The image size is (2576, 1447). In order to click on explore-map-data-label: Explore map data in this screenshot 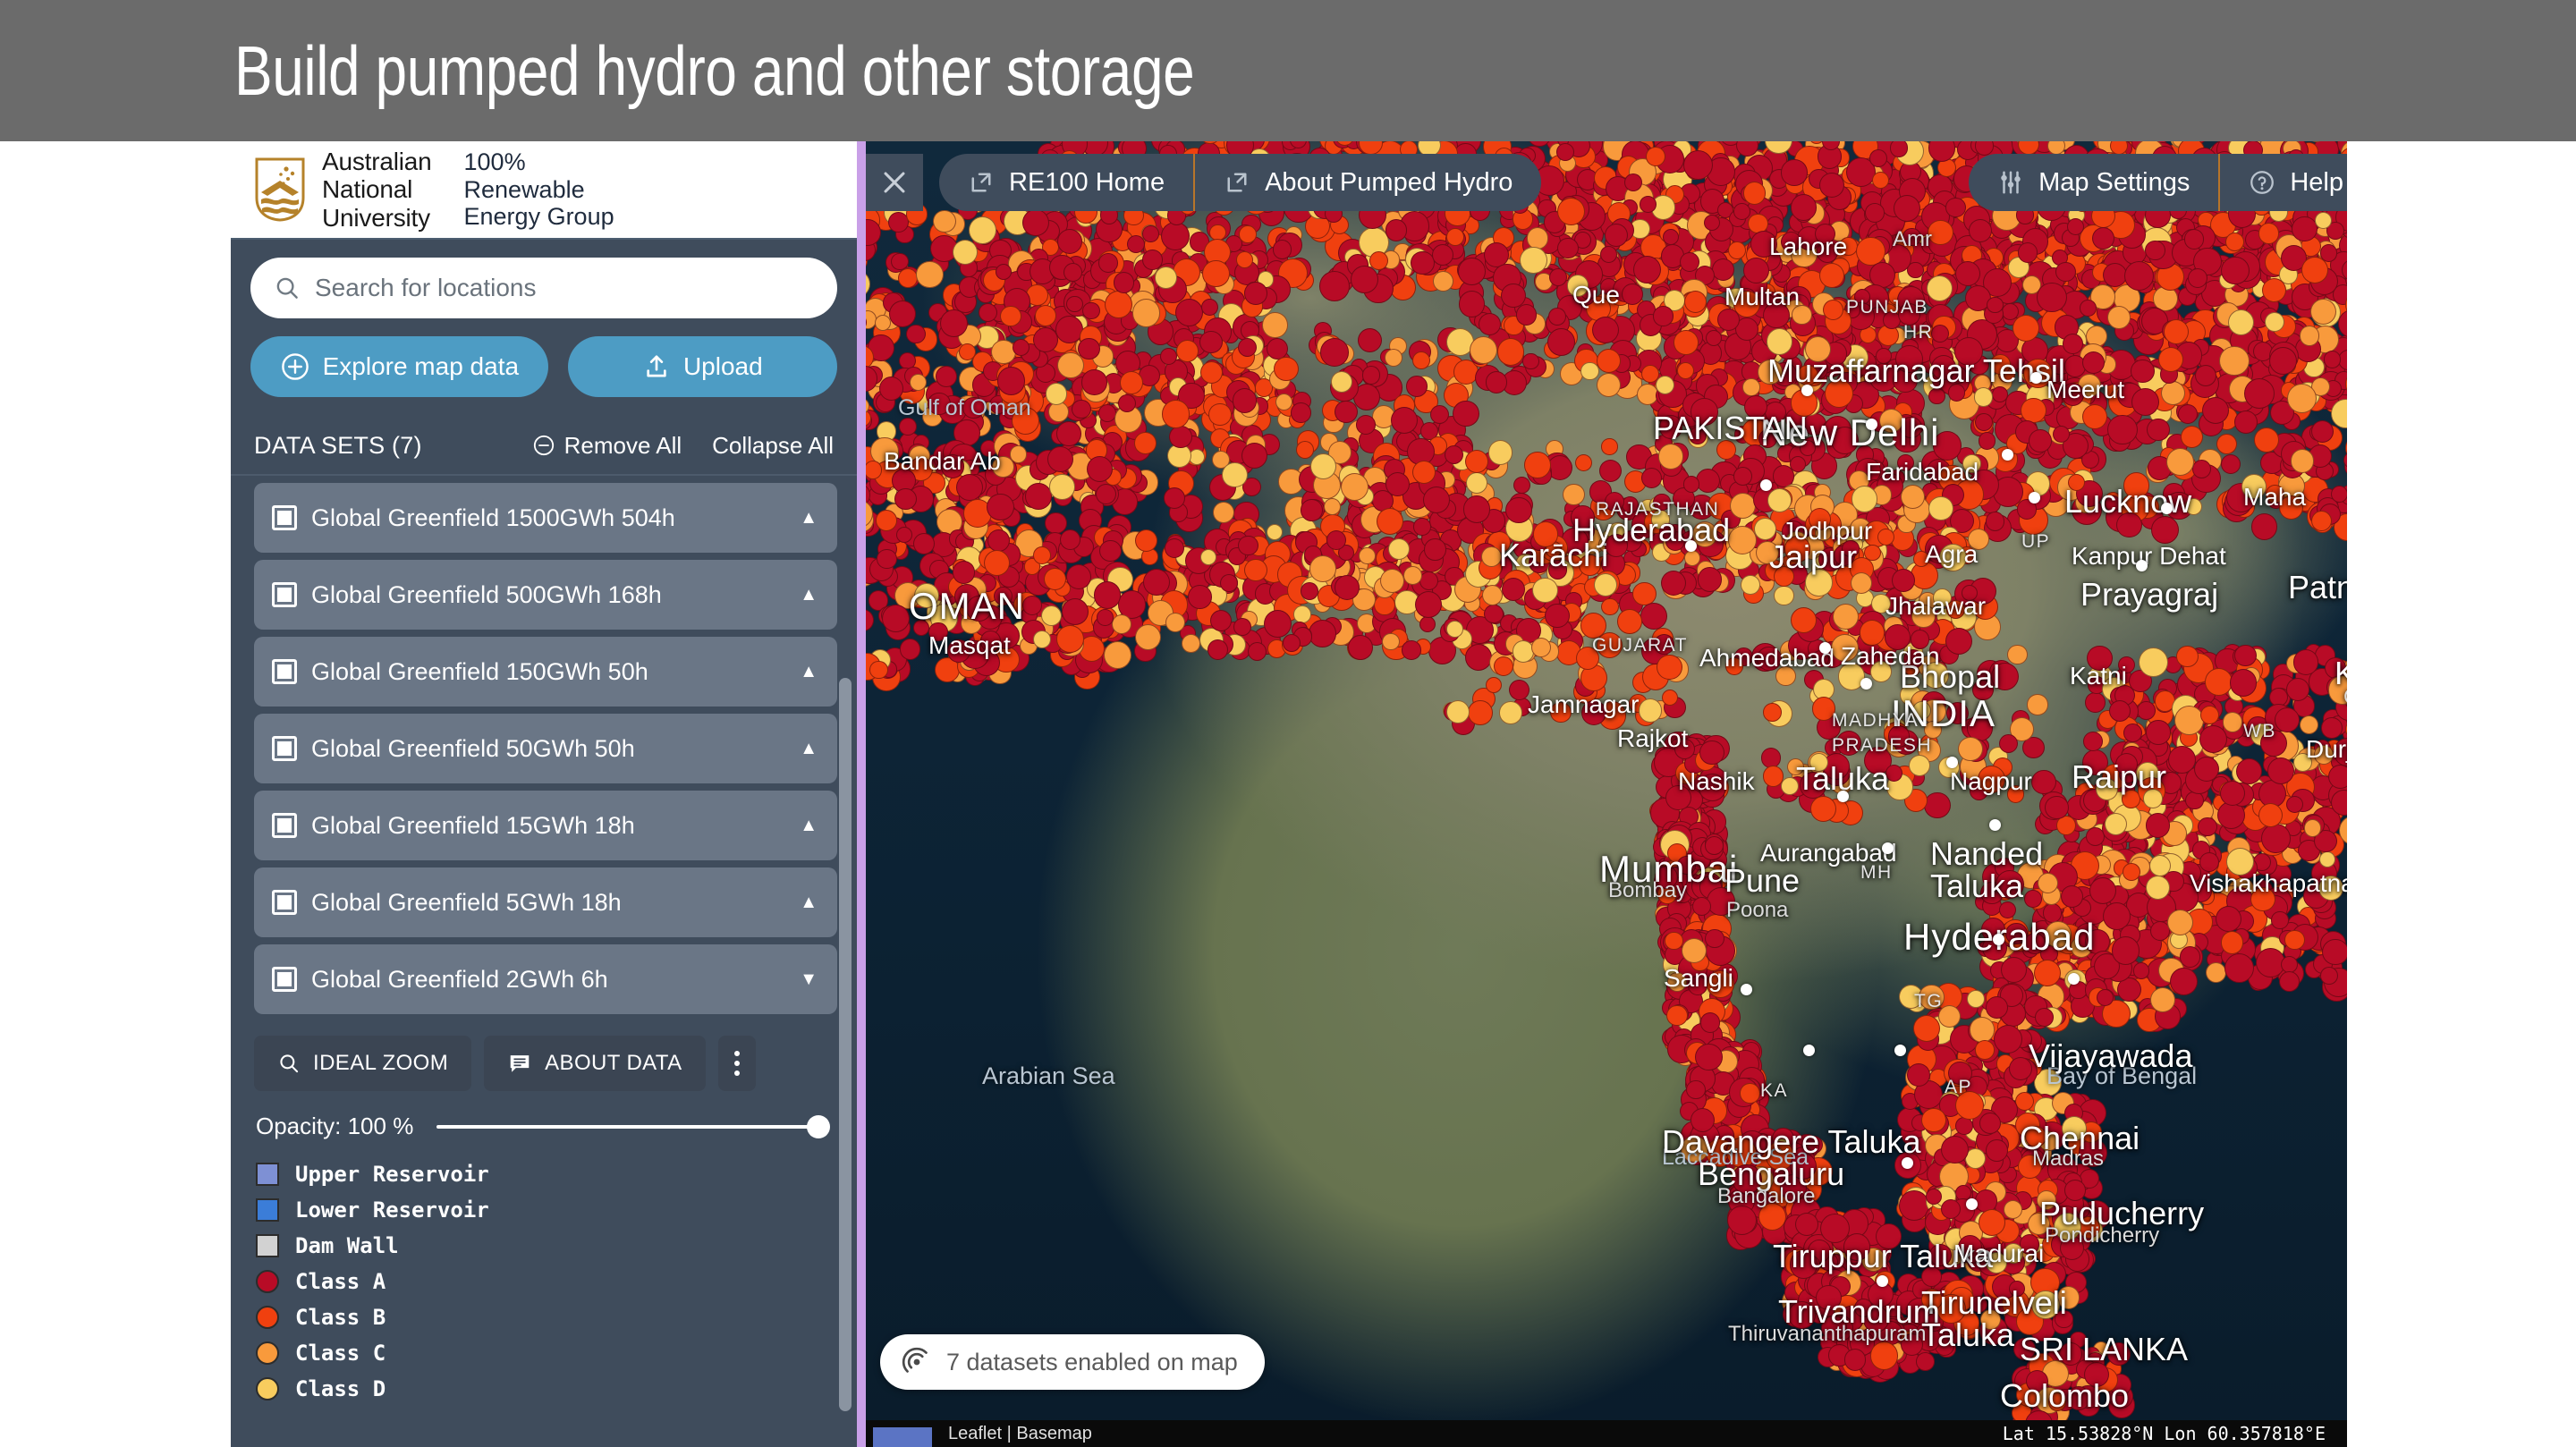, I will do `click(421, 366)`.